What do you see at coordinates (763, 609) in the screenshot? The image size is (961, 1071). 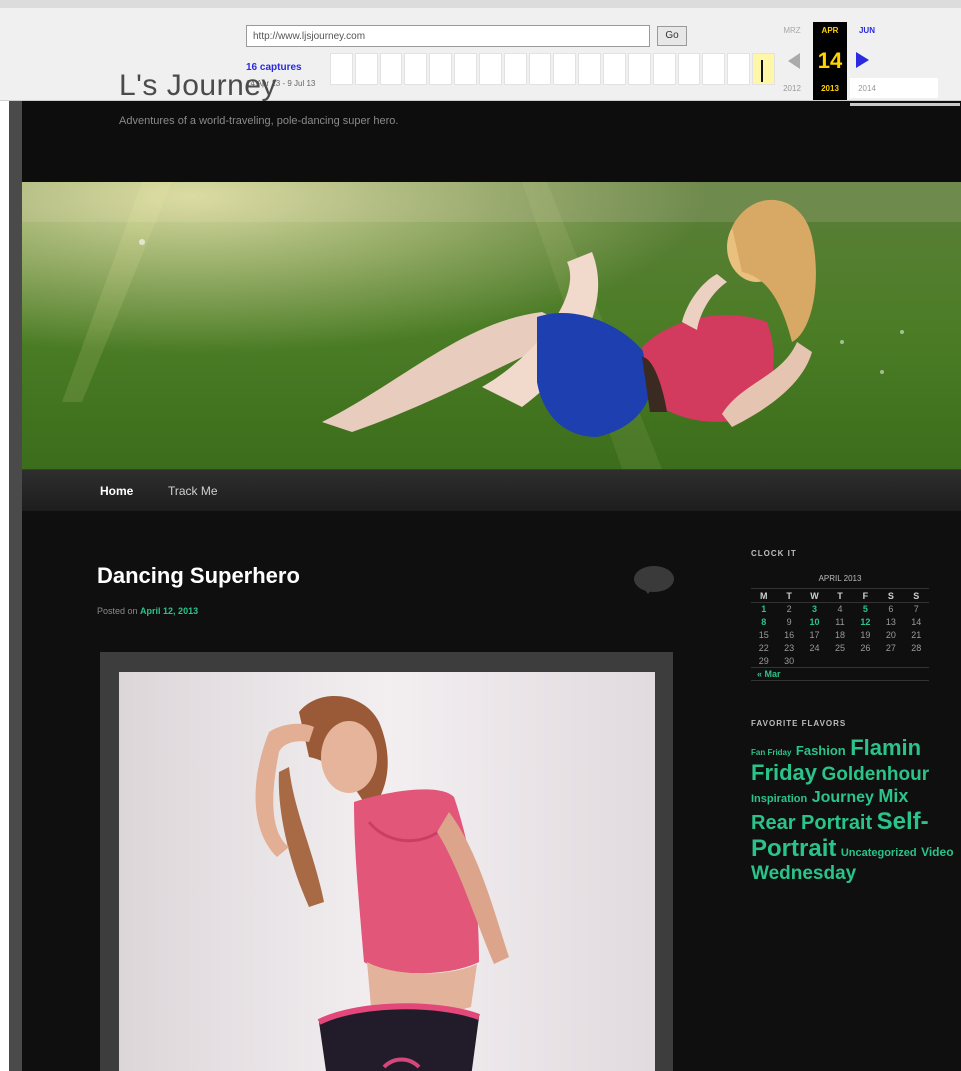 I see `calendar-day: 1` at bounding box center [763, 609].